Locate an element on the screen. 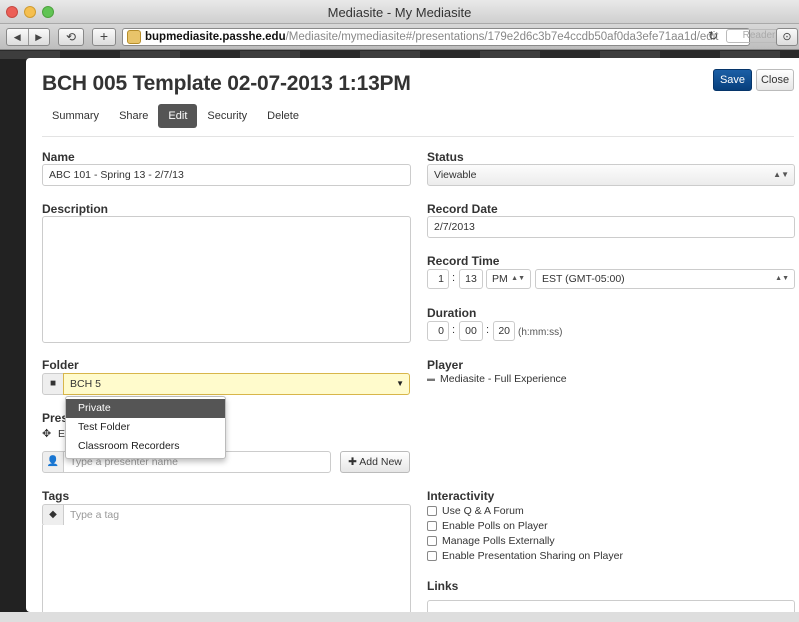 This screenshot has width=799, height=622. links-label: Links is located at coordinates (443, 586).